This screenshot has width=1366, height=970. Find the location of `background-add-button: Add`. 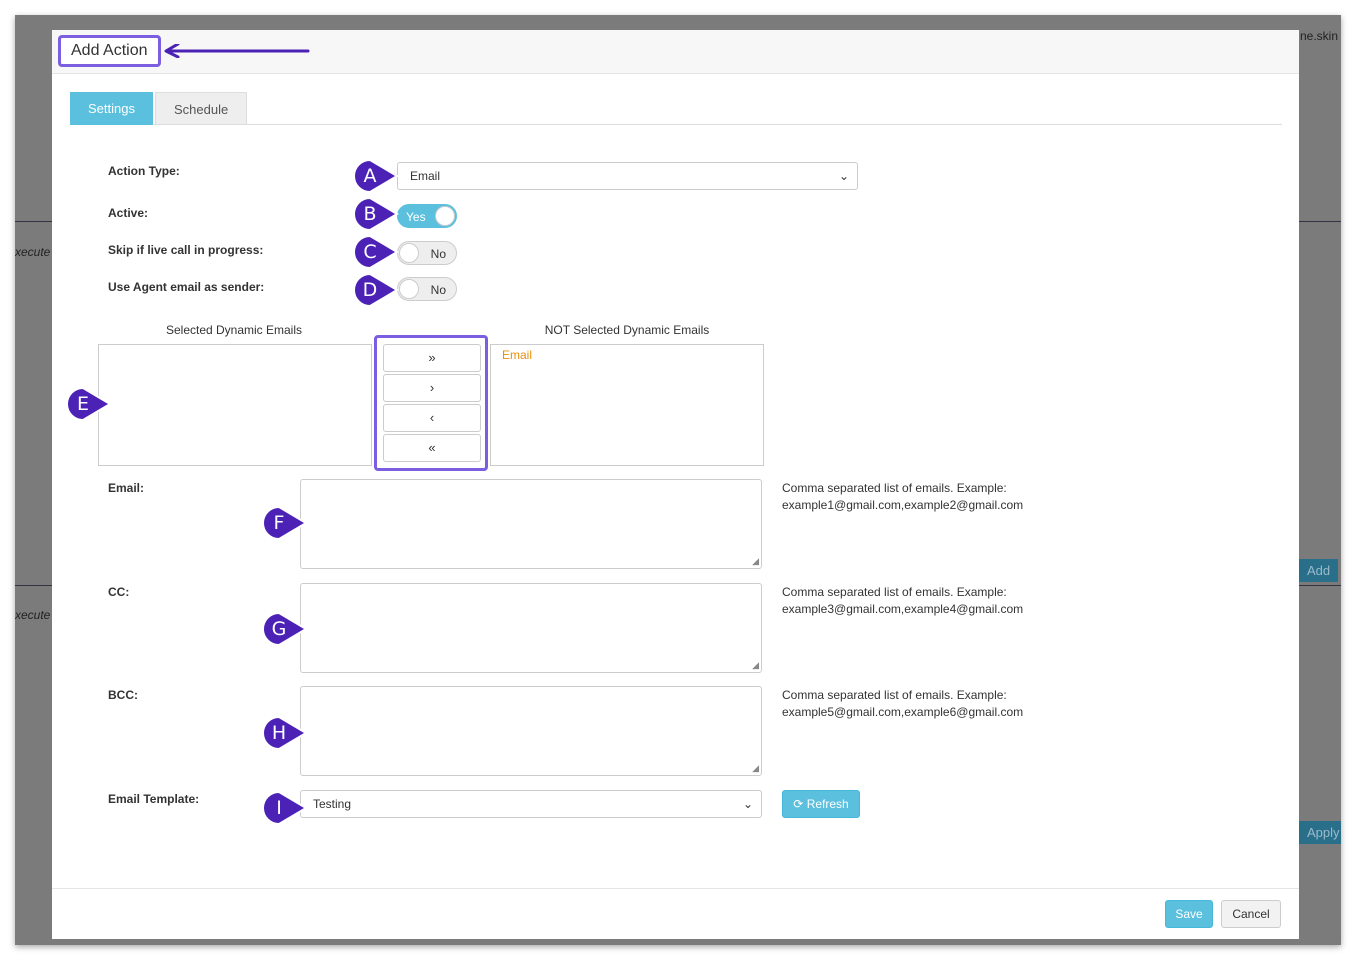

background-add-button: Add is located at coordinates (1319, 570).